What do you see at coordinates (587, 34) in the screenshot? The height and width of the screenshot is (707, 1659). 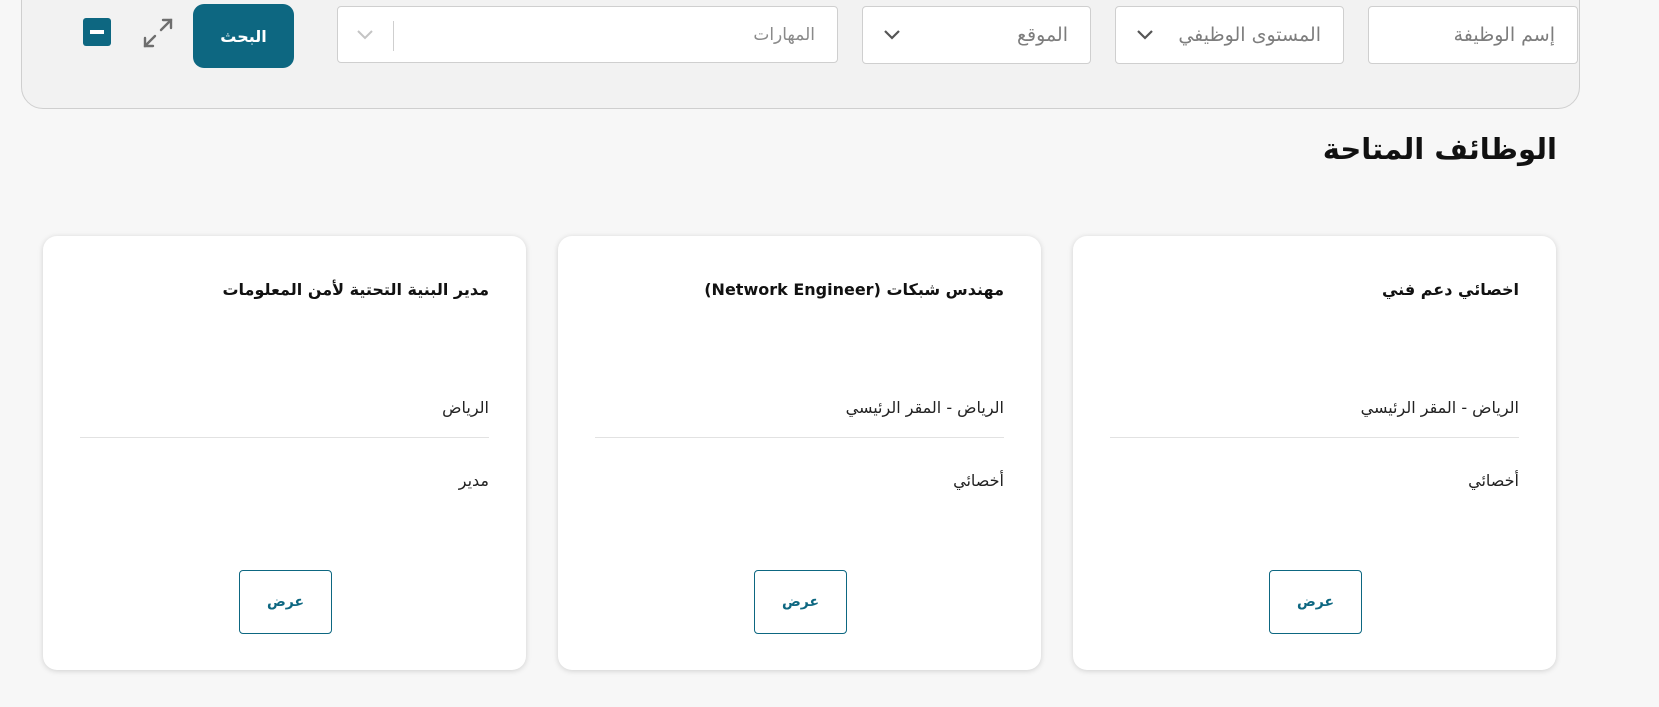 I see `skills-select: المهارات` at bounding box center [587, 34].